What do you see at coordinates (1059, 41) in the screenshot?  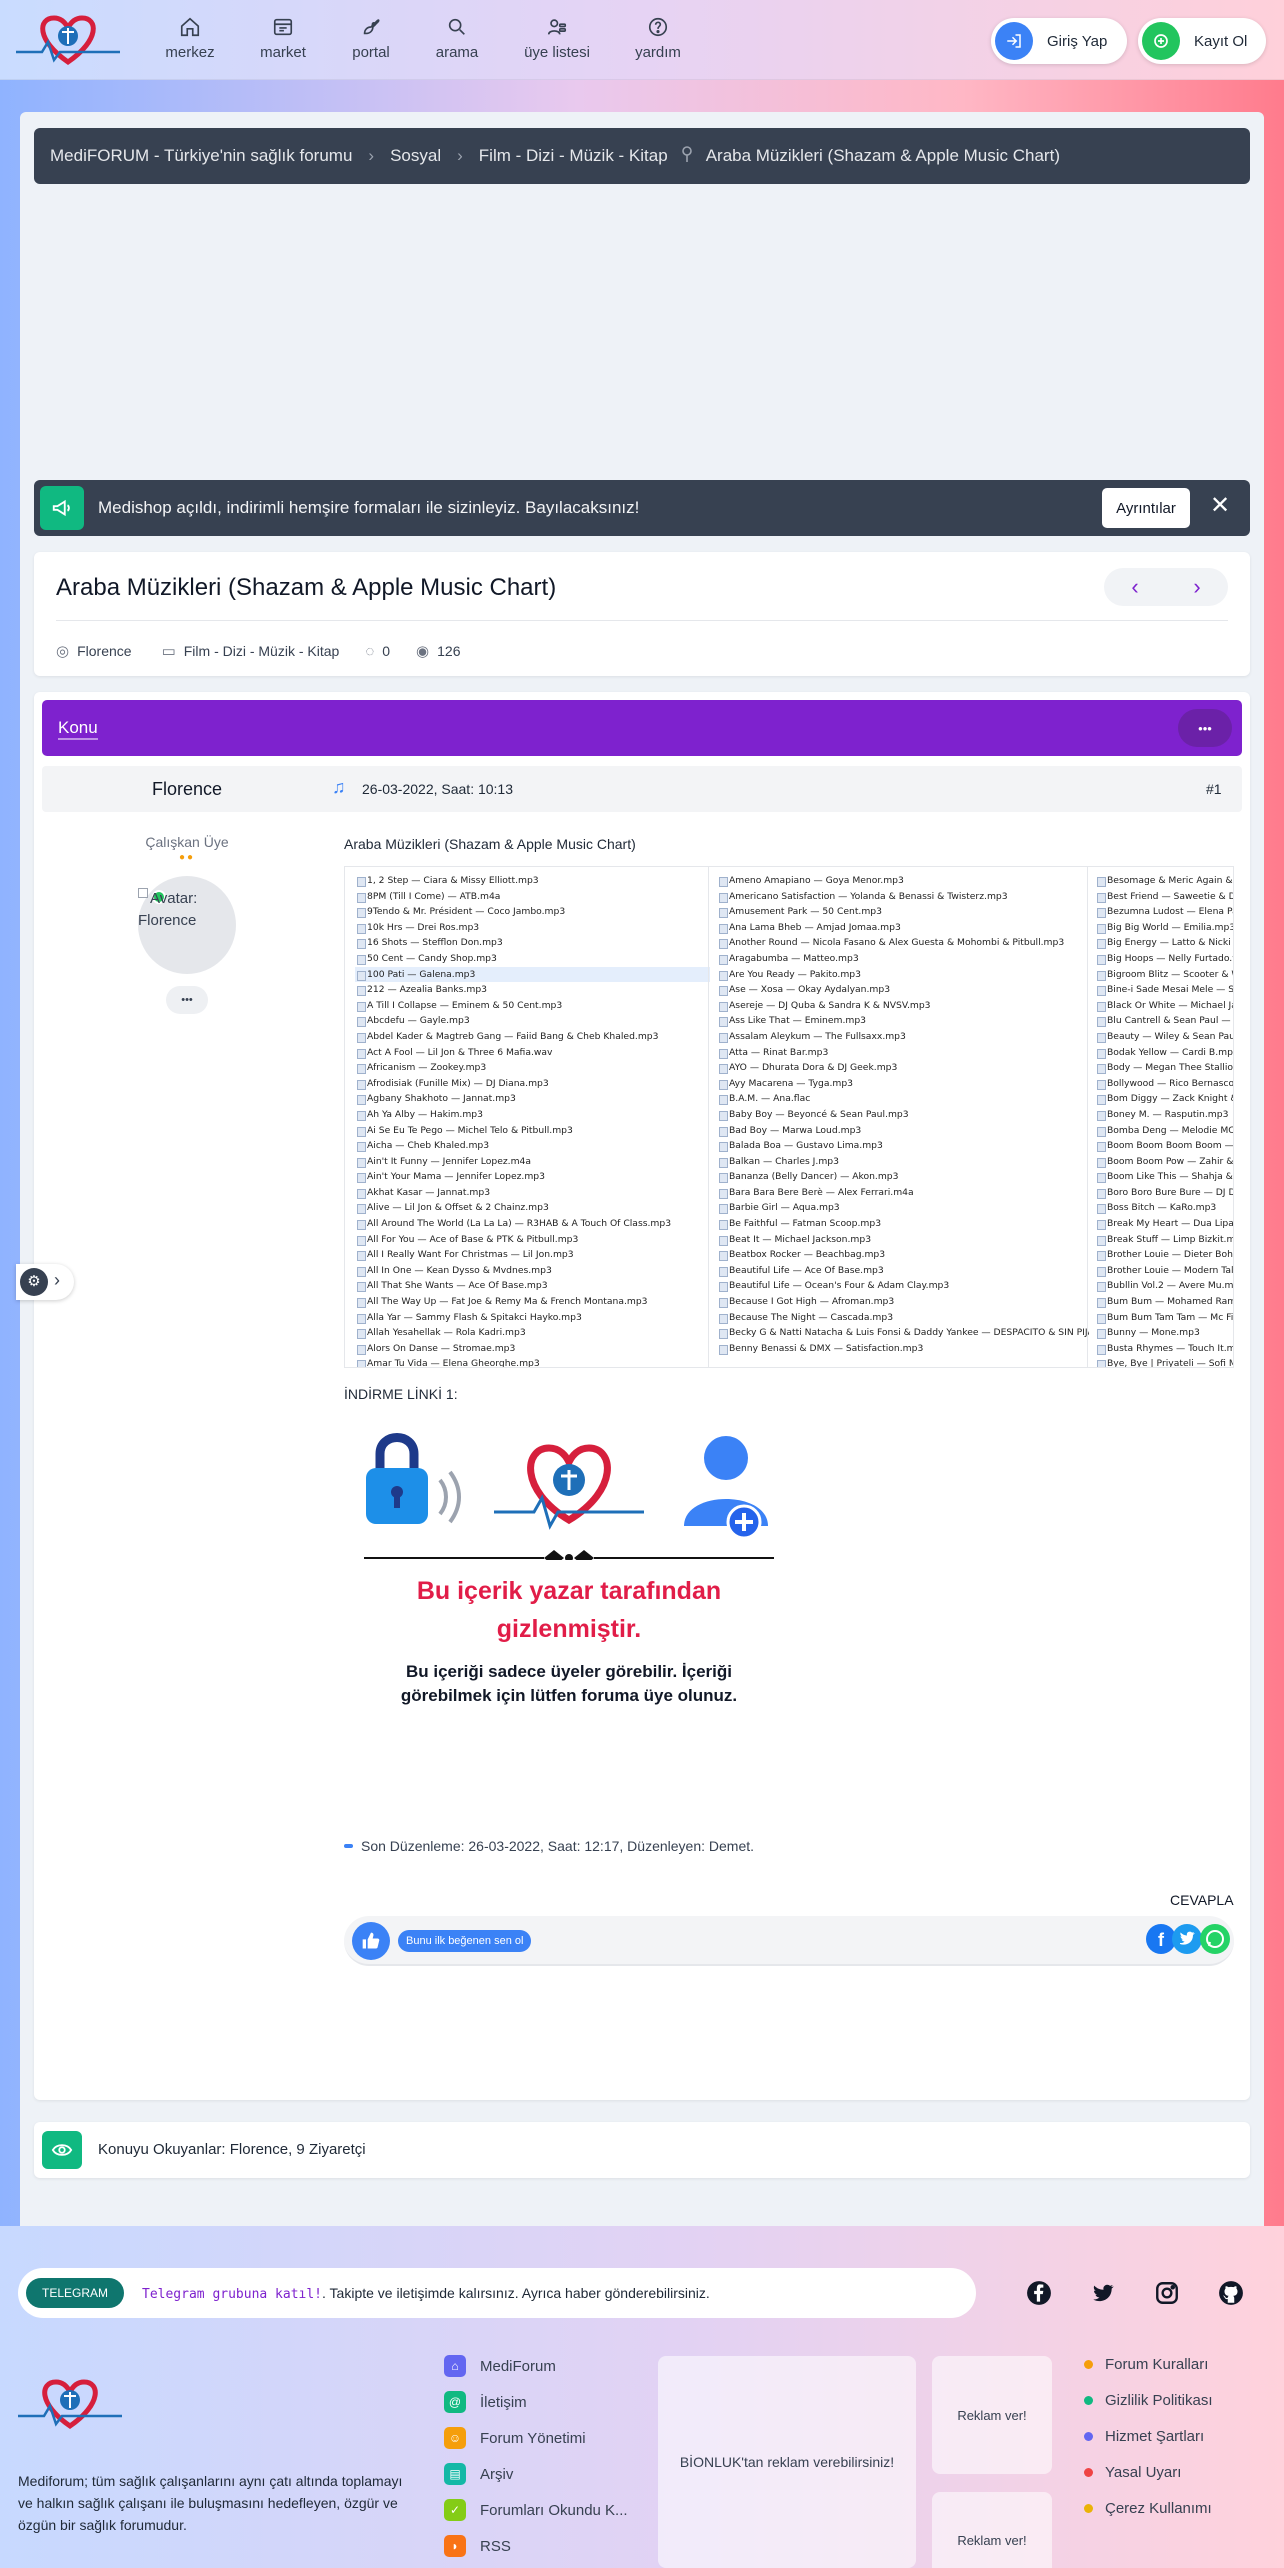 I see `login-button: Giriş Yap` at bounding box center [1059, 41].